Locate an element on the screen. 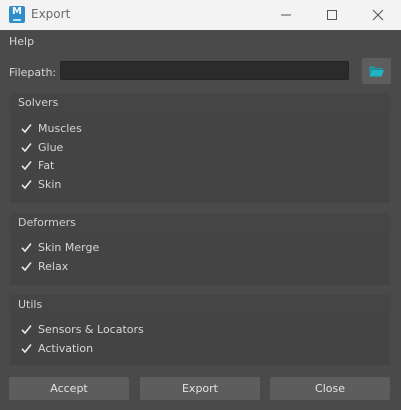 This screenshot has width=401, height=410. checkbox-label: Activation is located at coordinates (66, 348).